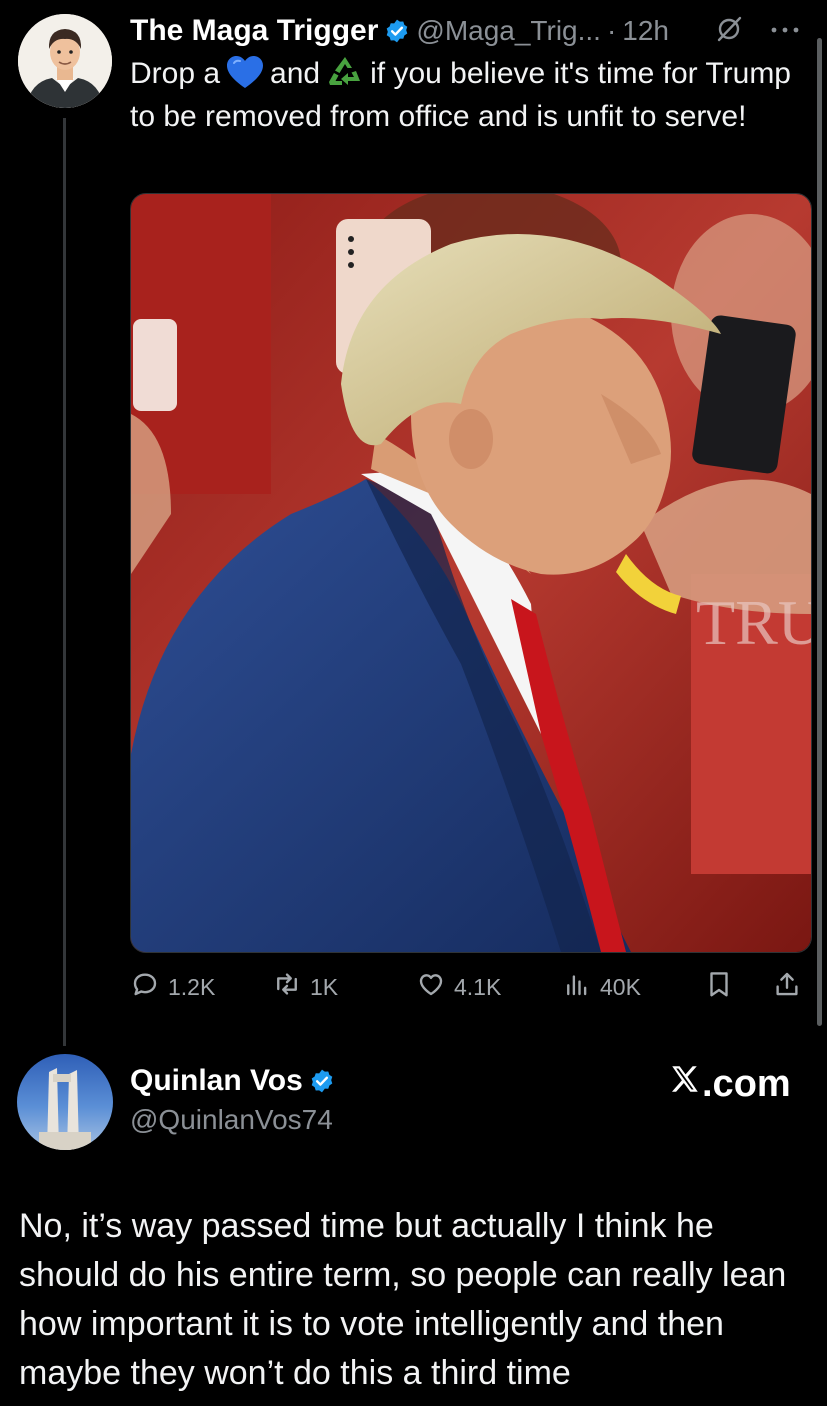  What do you see at coordinates (785, 31) in the screenshot?
I see `more-options-icon` at bounding box center [785, 31].